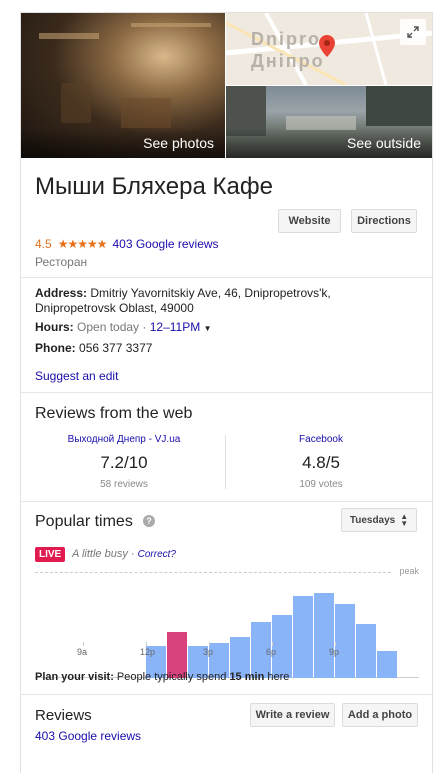  I want to click on hours-dropdown: 12–11PM ▼, so click(181, 327).